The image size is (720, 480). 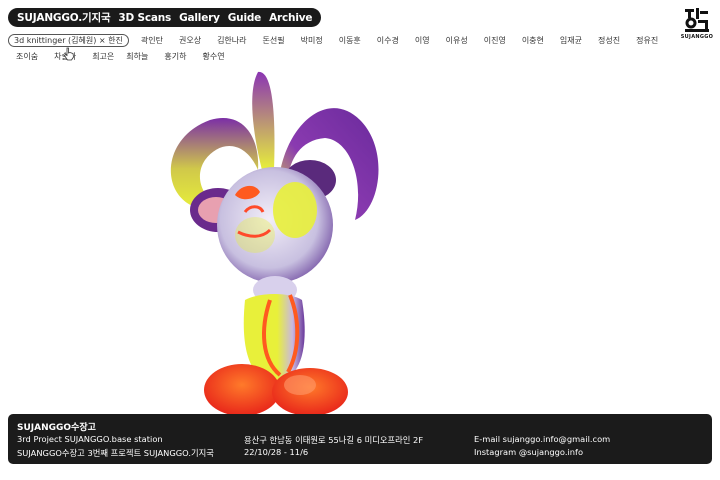 I want to click on artist-tab: 조이숨, so click(x=27, y=56).